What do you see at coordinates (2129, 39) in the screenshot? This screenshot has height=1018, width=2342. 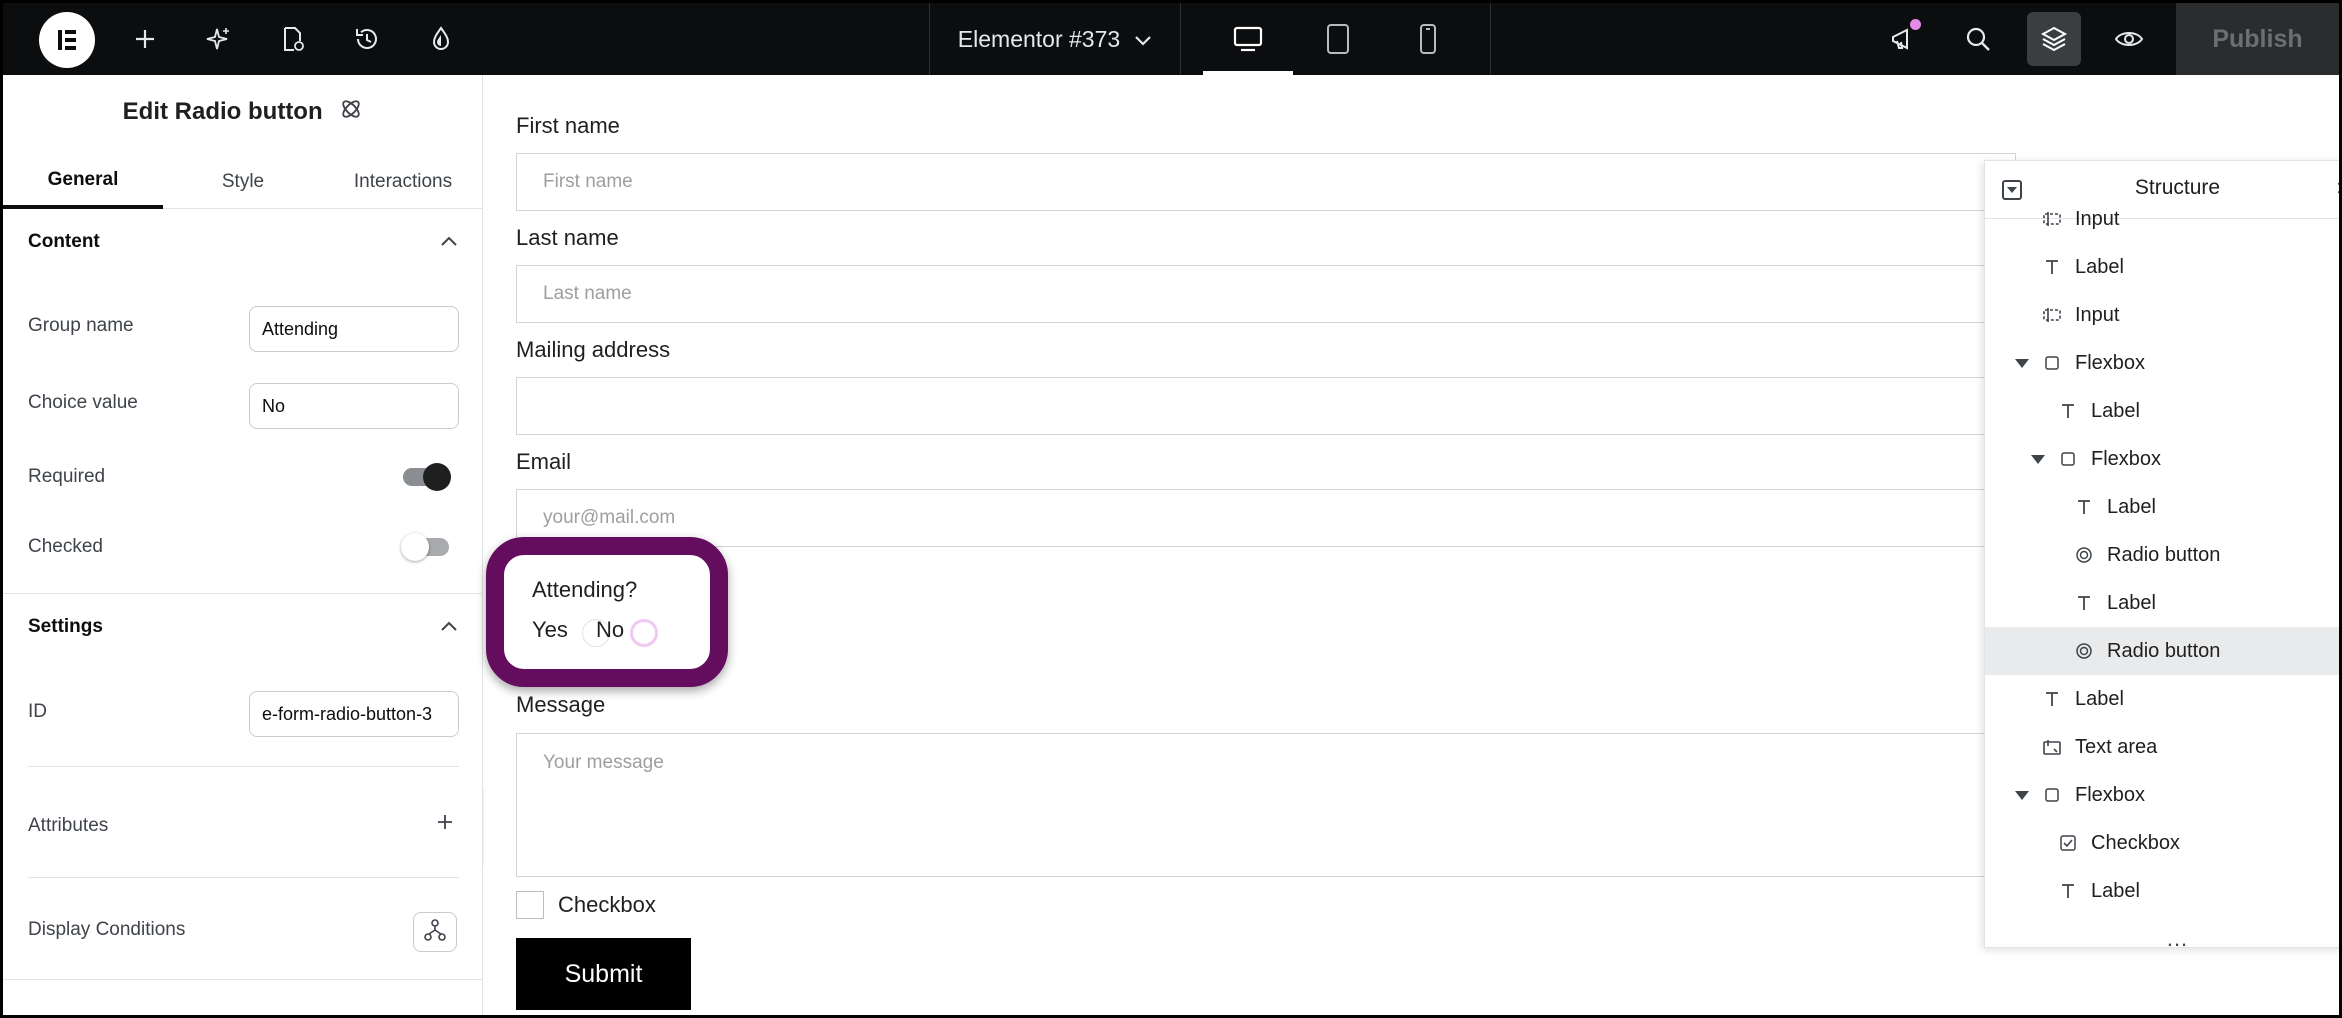 I see `preview-icon` at bounding box center [2129, 39].